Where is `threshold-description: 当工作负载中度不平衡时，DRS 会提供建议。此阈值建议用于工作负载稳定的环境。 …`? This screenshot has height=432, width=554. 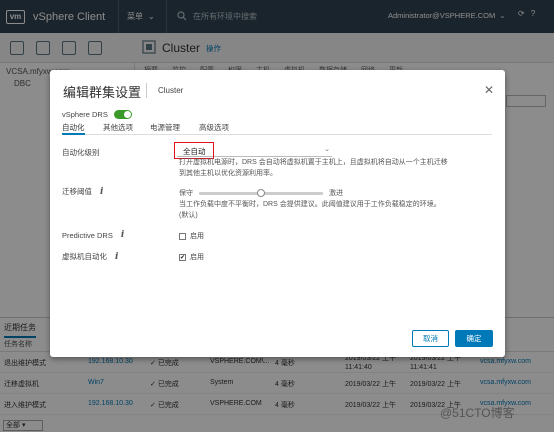 threshold-description: 当工作负载中度不平衡时，DRS 会提供建议。此阈值建议用于工作负载稳定的环境。 … is located at coordinates (310, 210).